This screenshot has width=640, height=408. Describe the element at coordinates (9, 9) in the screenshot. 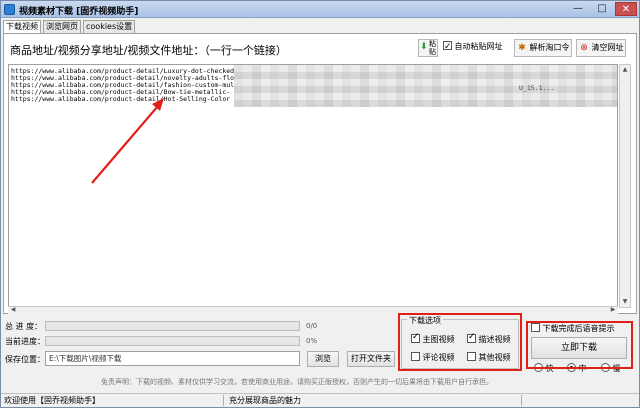

I see `app-icon` at that location.